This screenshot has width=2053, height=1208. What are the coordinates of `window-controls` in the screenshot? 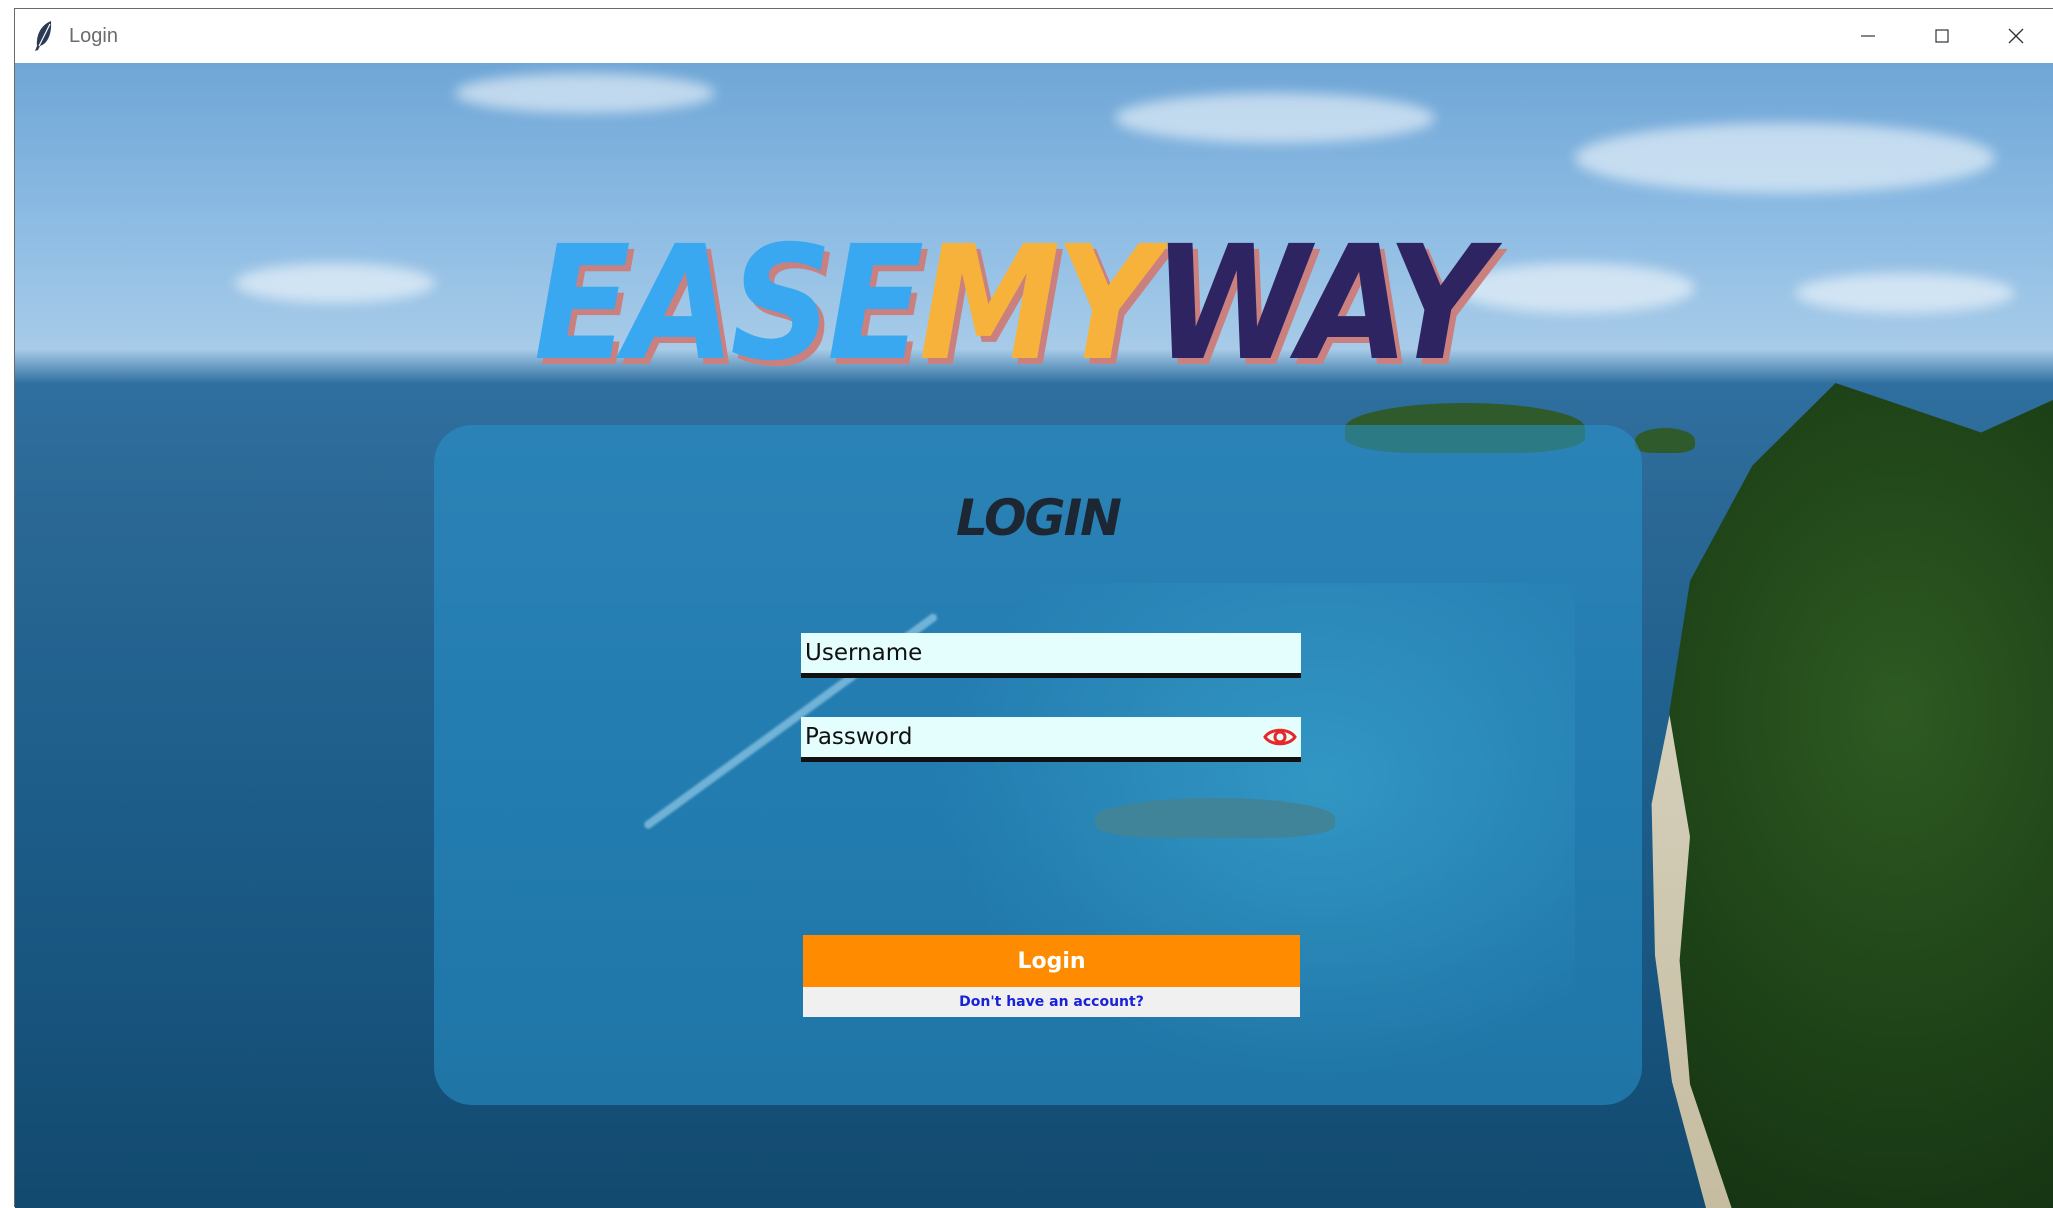 It's located at (1942, 36).